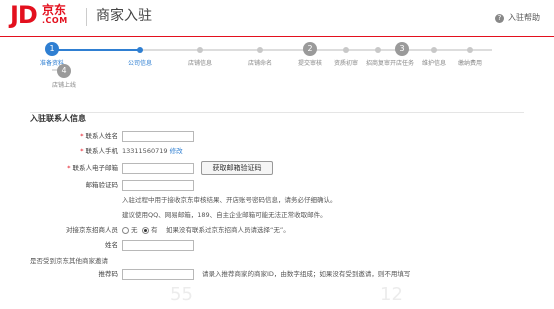  What do you see at coordinates (158, 136) in the screenshot?
I see `contact-name-input` at bounding box center [158, 136].